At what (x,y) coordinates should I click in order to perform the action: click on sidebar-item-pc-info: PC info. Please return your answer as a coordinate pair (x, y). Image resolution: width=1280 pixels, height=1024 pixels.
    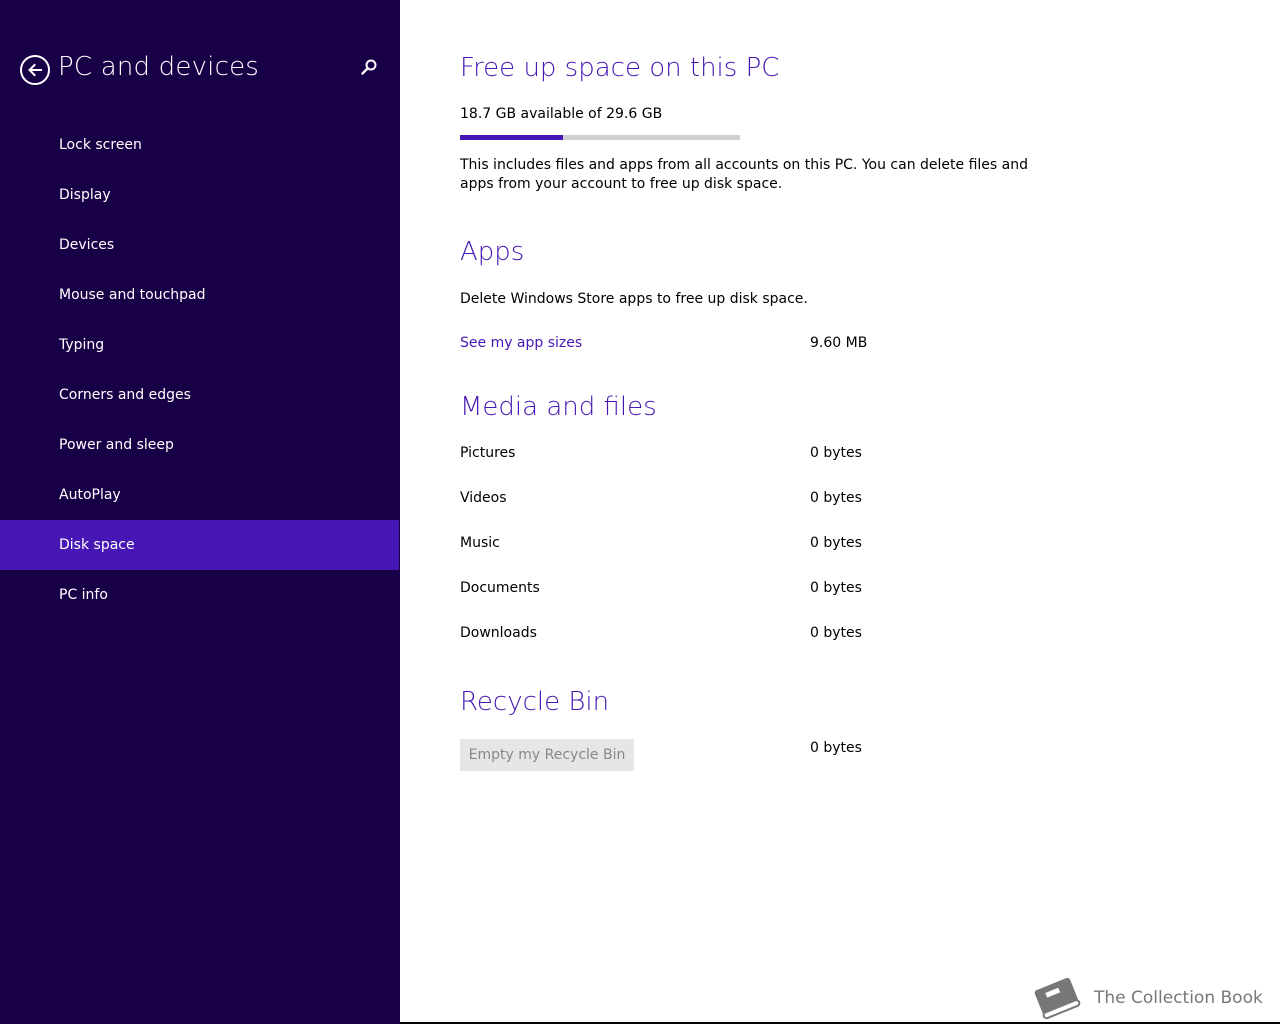
    Looking at the image, I should click on (200, 595).